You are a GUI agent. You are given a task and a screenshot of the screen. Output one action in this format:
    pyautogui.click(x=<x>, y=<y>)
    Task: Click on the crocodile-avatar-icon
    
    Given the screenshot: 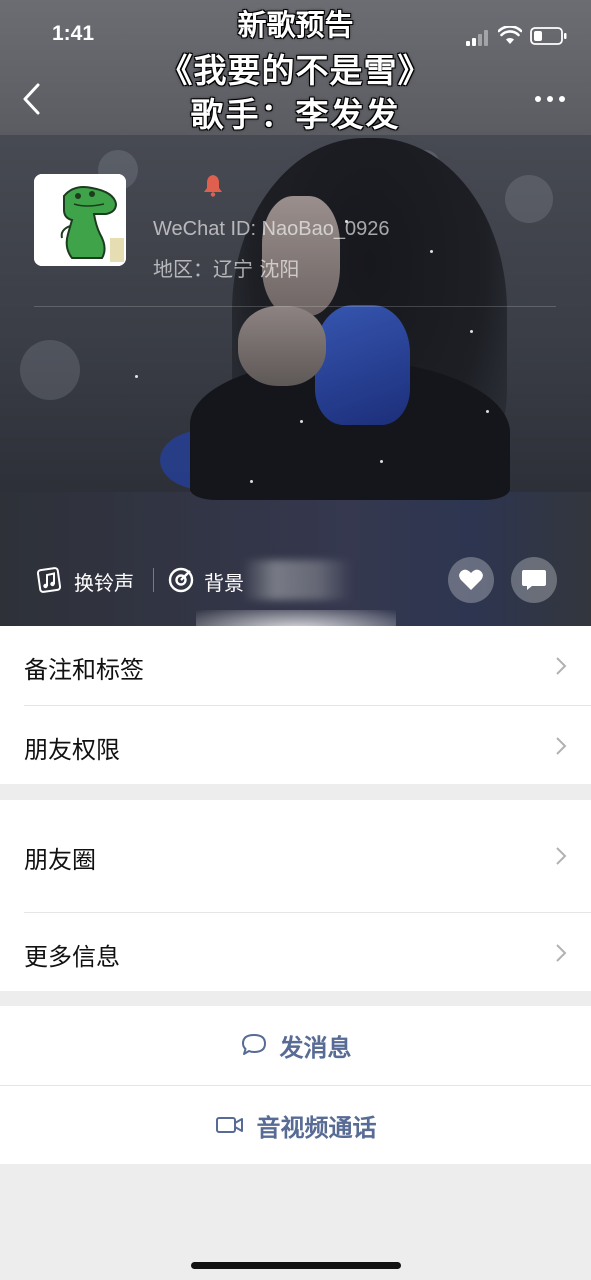 What is the action you would take?
    pyautogui.click(x=80, y=220)
    